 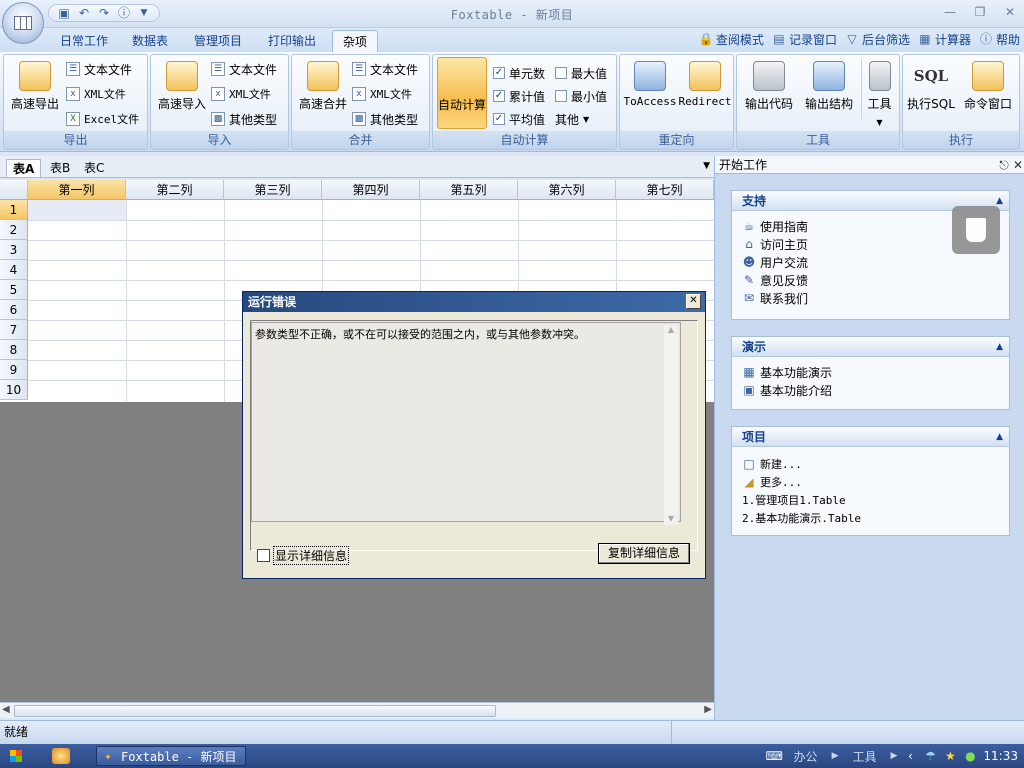 I want to click on minimize-icon: —, so click(x=950, y=12).